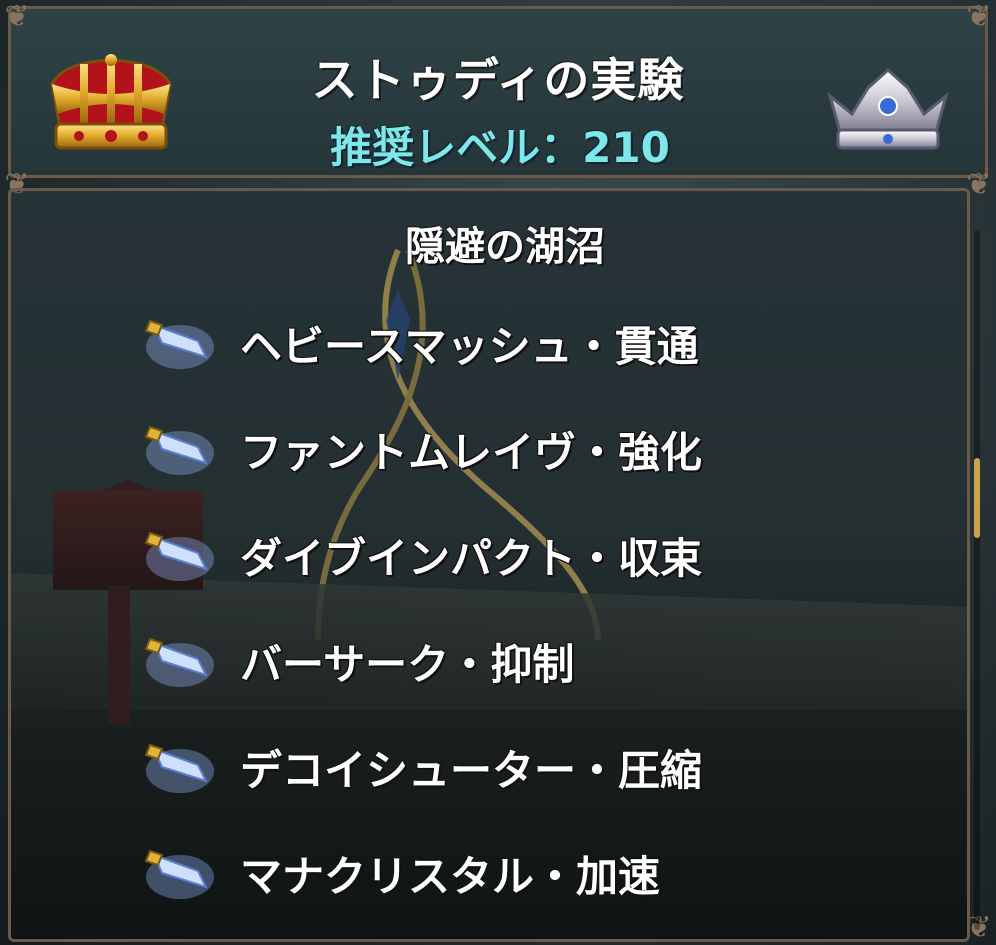 The height and width of the screenshot is (945, 996). I want to click on skill-item: ヘビースマッシュ・貫通, so click(500, 343).